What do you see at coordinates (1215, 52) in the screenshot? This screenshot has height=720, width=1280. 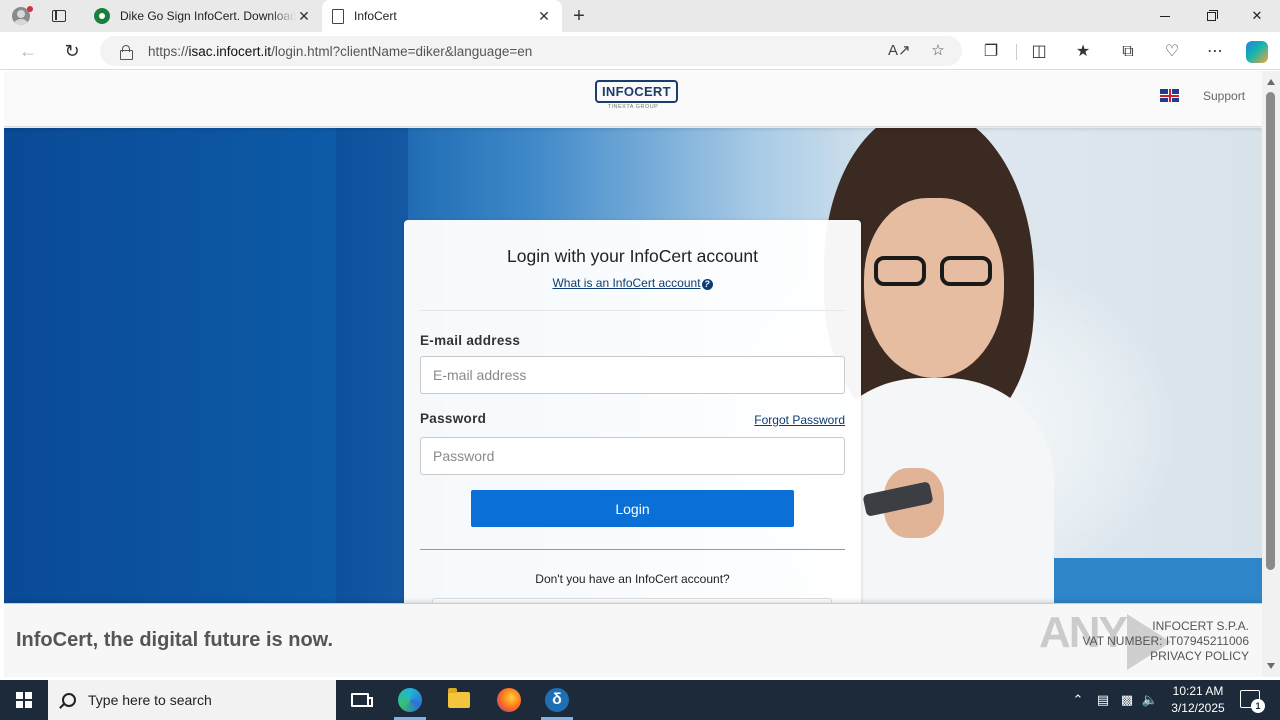 I see `more-menu-icon: ⋯` at bounding box center [1215, 52].